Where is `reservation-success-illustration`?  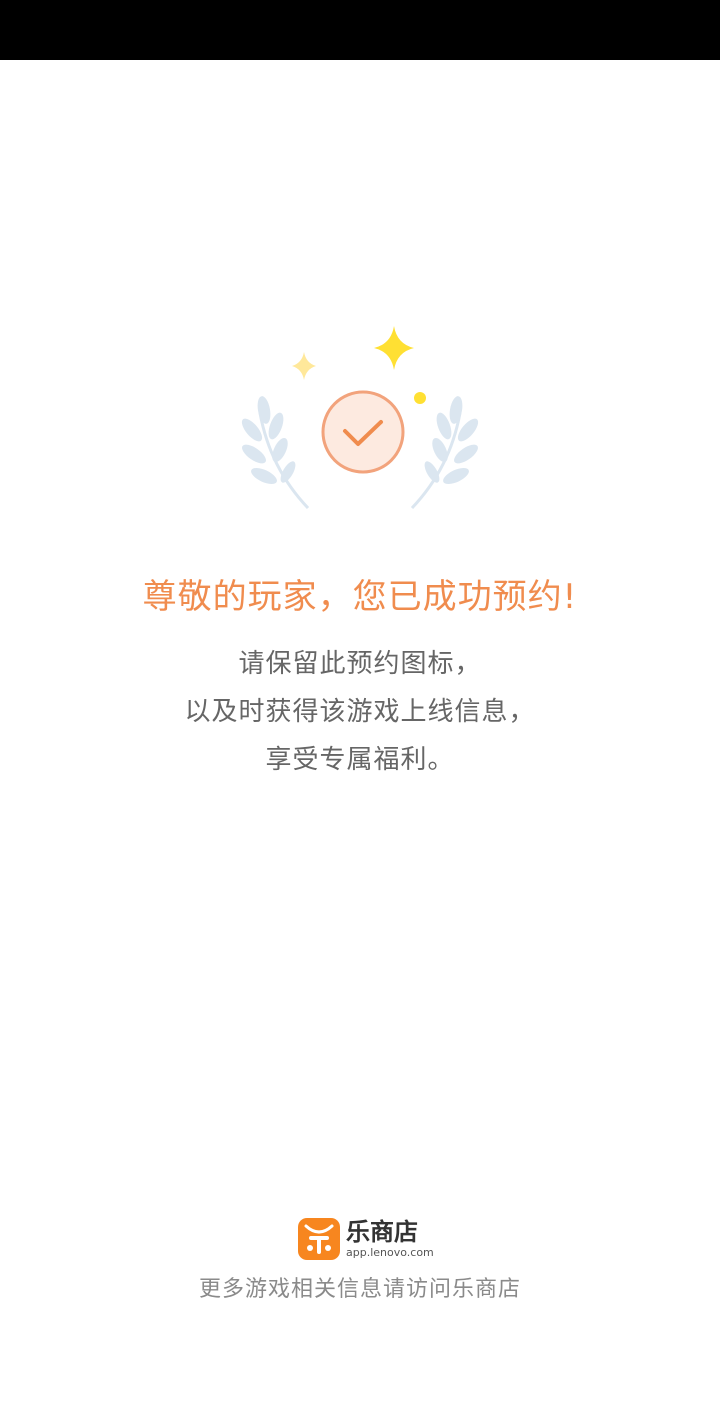
reservation-success-illustration is located at coordinates (360, 418).